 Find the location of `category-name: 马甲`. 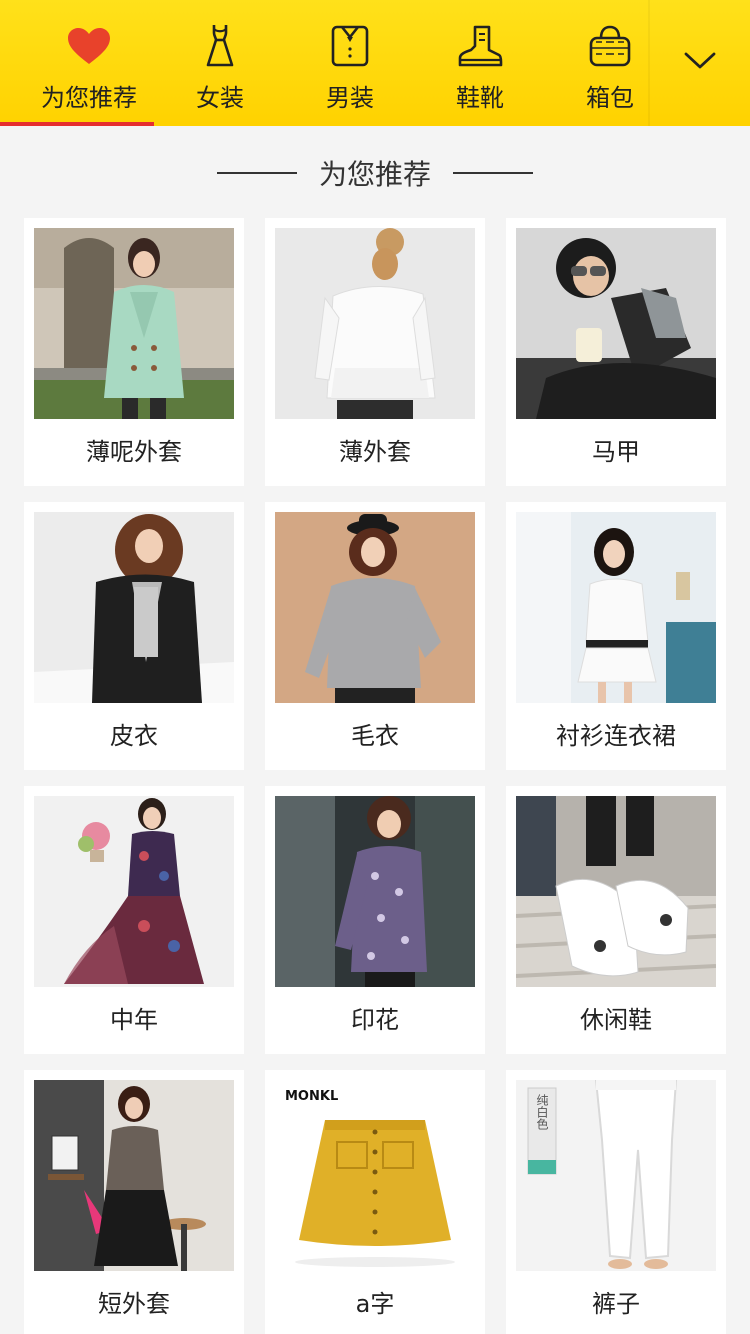

category-name: 马甲 is located at coordinates (616, 452).